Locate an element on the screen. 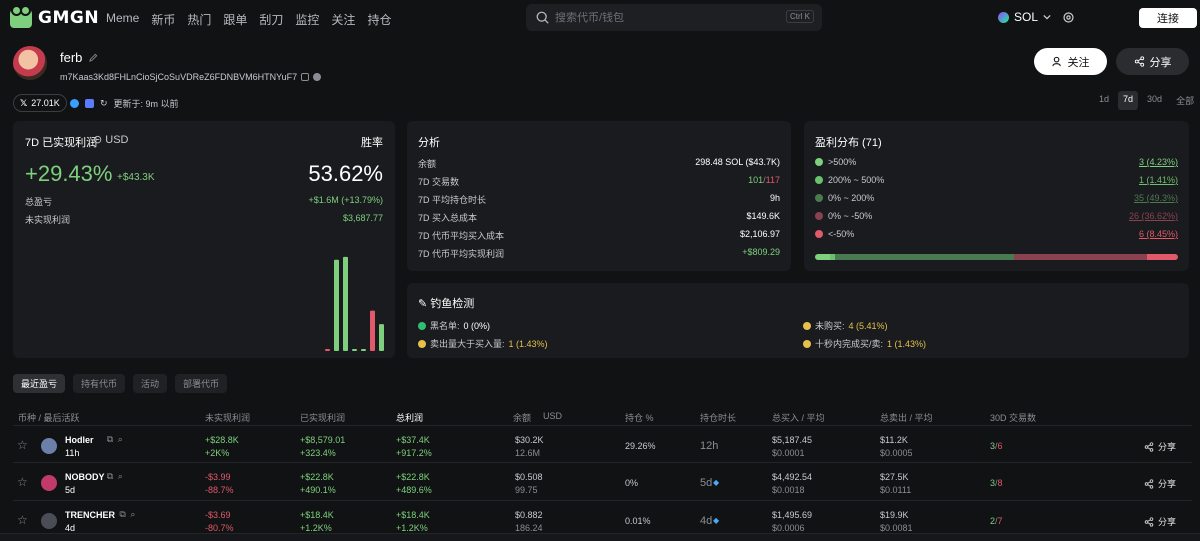 The height and width of the screenshot is (541, 1200). x-followers-badge: 𝕏 27.01K is located at coordinates (40, 103).